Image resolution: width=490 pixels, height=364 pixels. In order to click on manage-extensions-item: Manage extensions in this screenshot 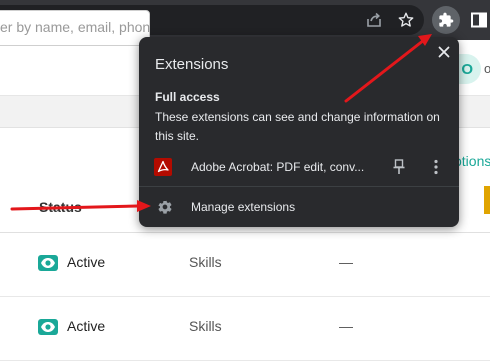, I will do `click(299, 207)`.